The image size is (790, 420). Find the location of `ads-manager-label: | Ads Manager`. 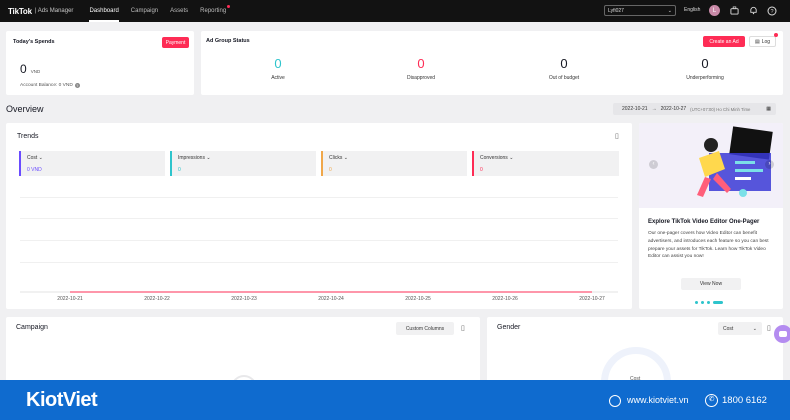

ads-manager-label: | Ads Manager is located at coordinates (54, 11).